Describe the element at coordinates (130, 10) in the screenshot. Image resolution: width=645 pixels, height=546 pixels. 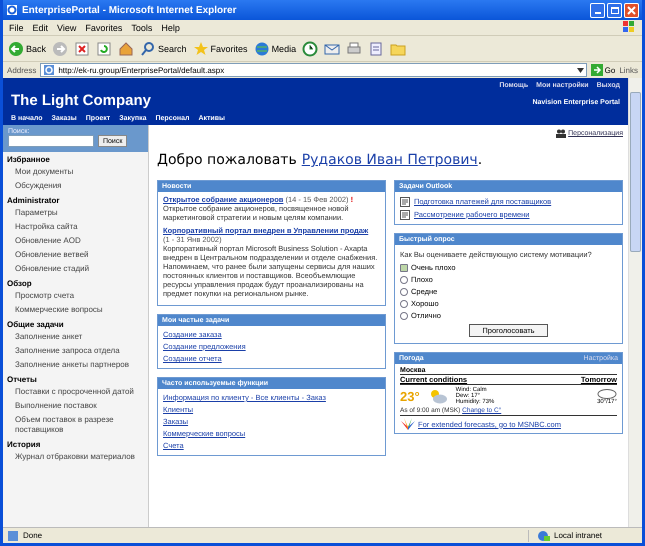
I see `window-title: EnterprisePortal - Microsoft Internet Explorer` at that location.